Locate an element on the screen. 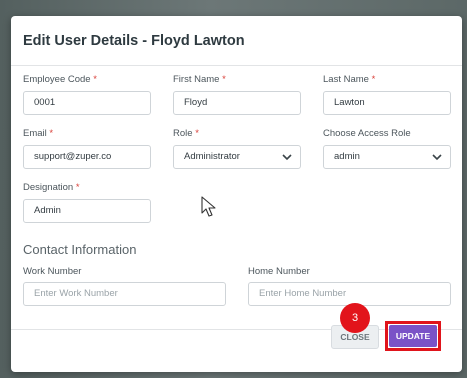 This screenshot has width=467, height=378. role-select: Administrator is located at coordinates (237, 157).